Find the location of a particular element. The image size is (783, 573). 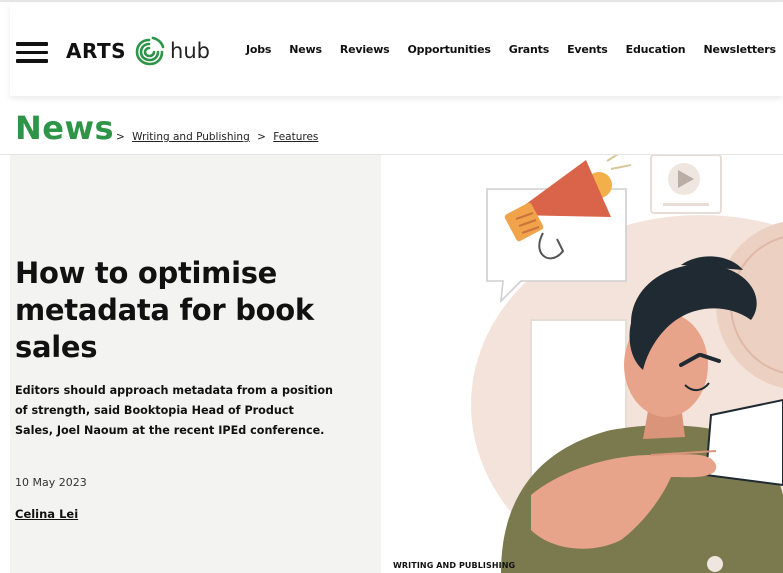

article-author-link: Celina Lei is located at coordinates (46, 514).